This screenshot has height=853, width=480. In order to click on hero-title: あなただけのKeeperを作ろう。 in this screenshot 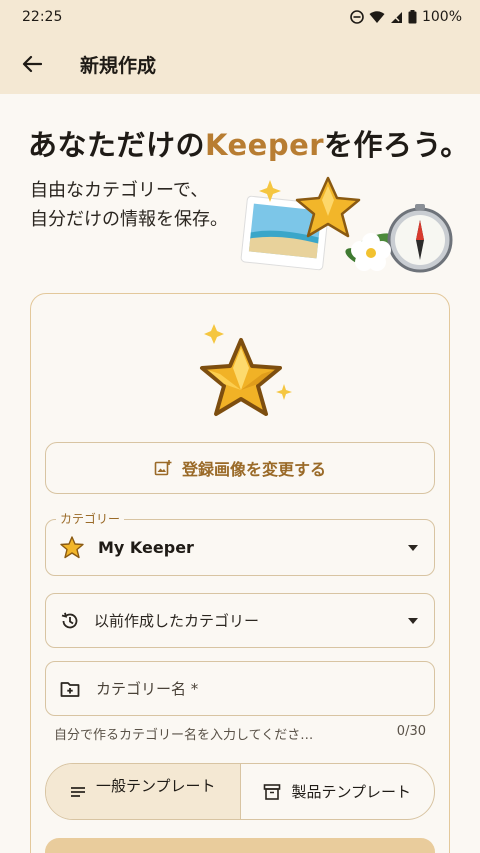, I will do `click(249, 143)`.